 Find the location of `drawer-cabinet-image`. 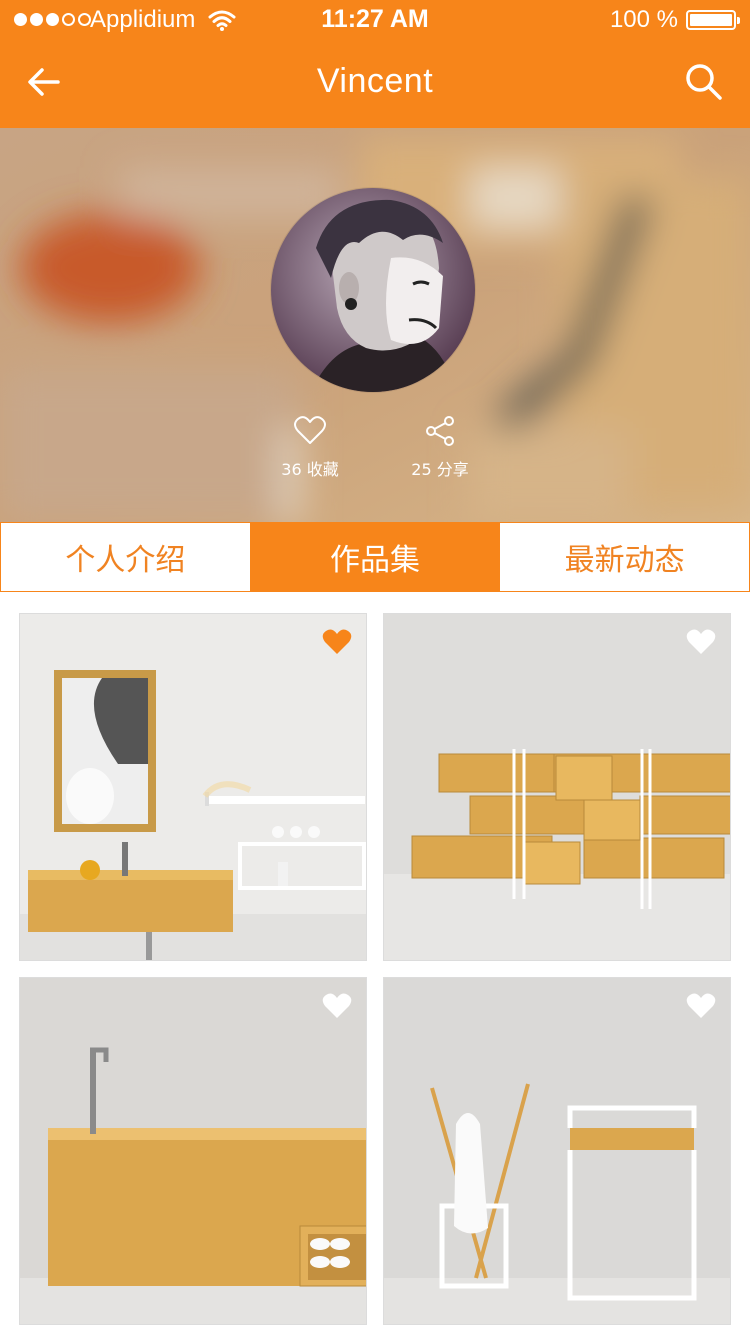

drawer-cabinet-image is located at coordinates (557, 787).